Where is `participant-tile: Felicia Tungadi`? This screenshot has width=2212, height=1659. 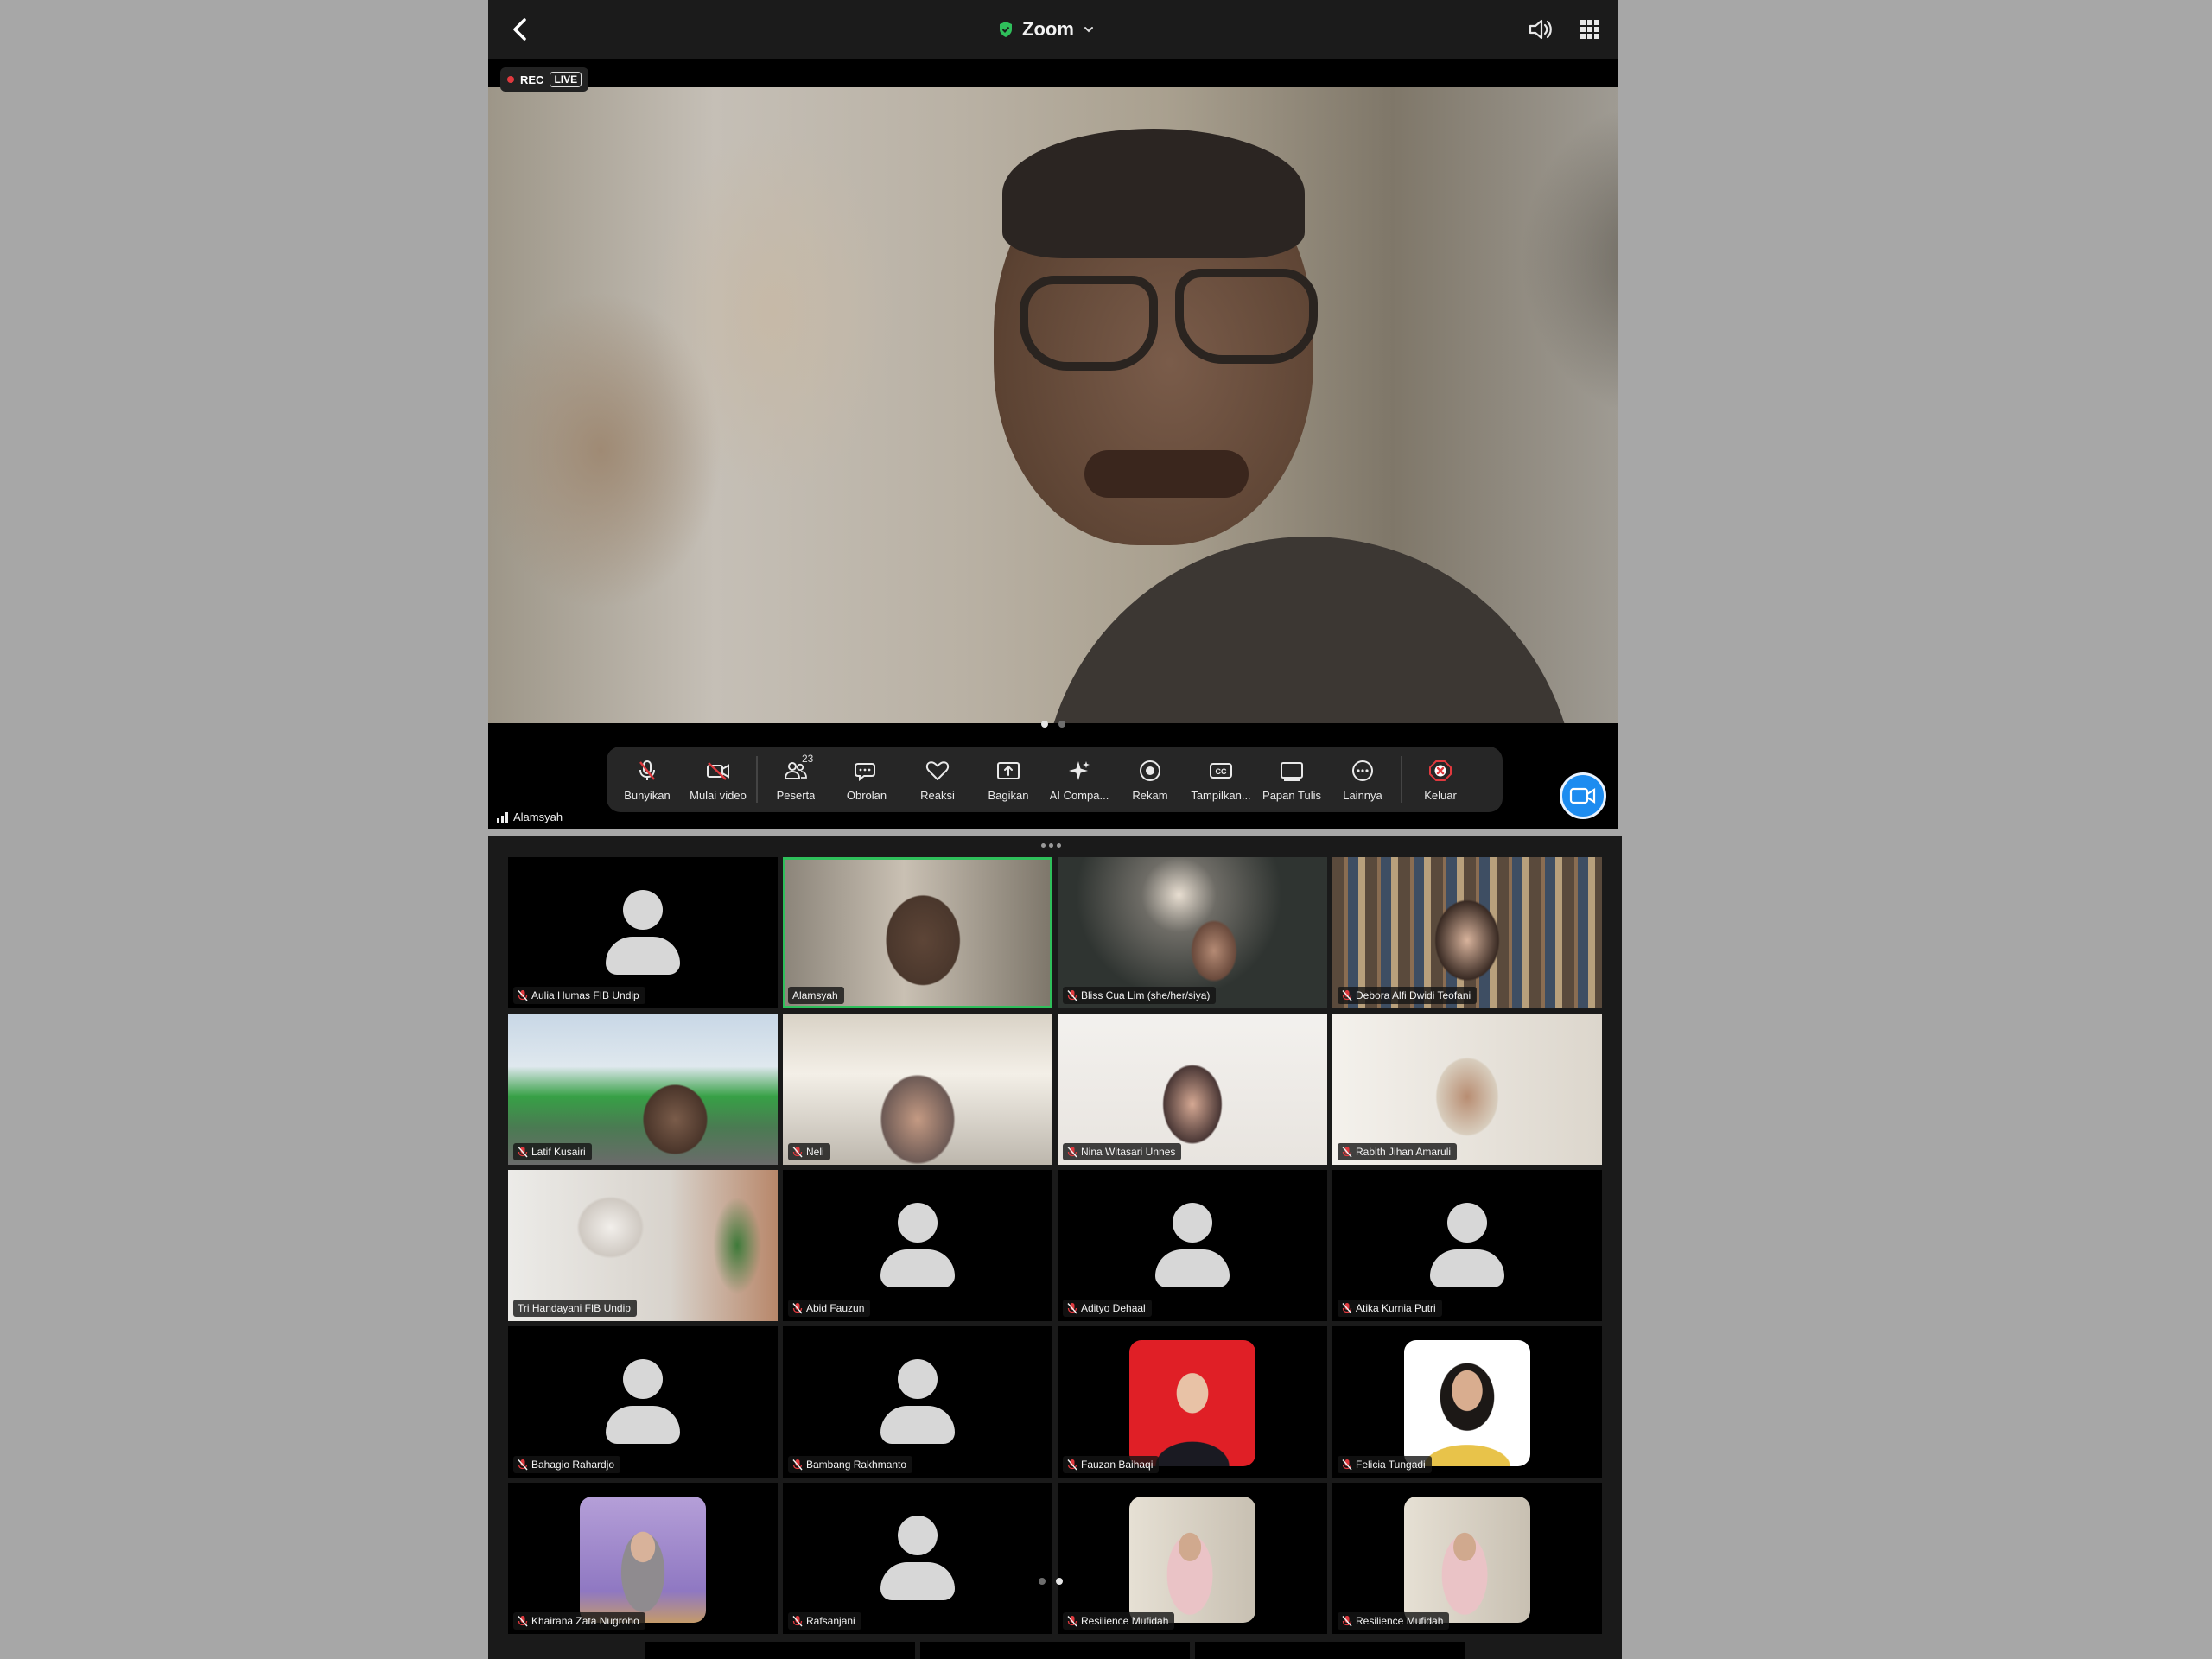 participant-tile: Felicia Tungadi is located at coordinates (1467, 1402).